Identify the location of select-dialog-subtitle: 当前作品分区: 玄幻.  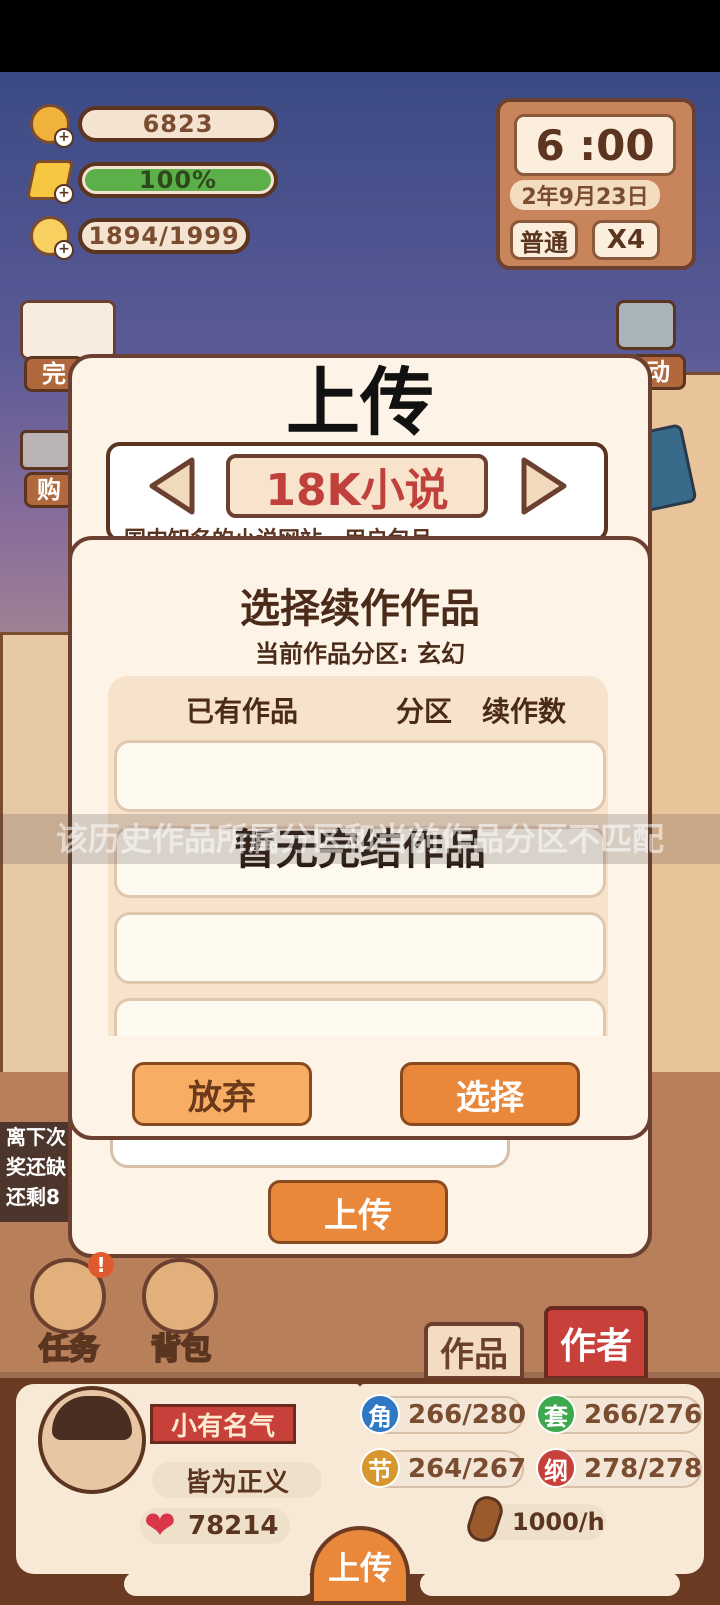
(360, 654).